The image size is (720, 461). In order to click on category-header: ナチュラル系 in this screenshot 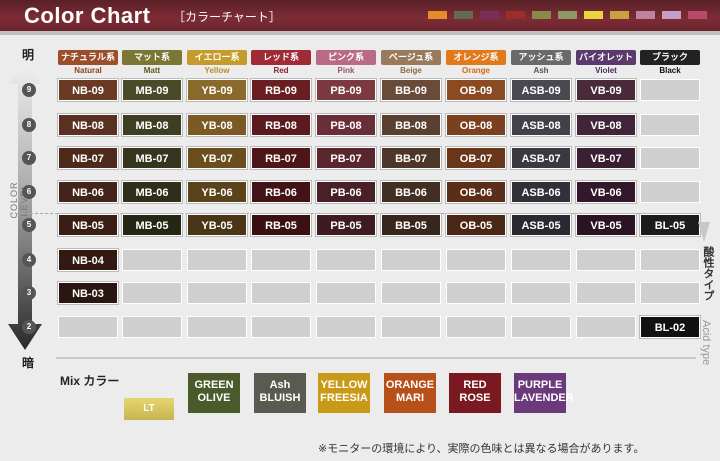, I will do `click(88, 57)`.